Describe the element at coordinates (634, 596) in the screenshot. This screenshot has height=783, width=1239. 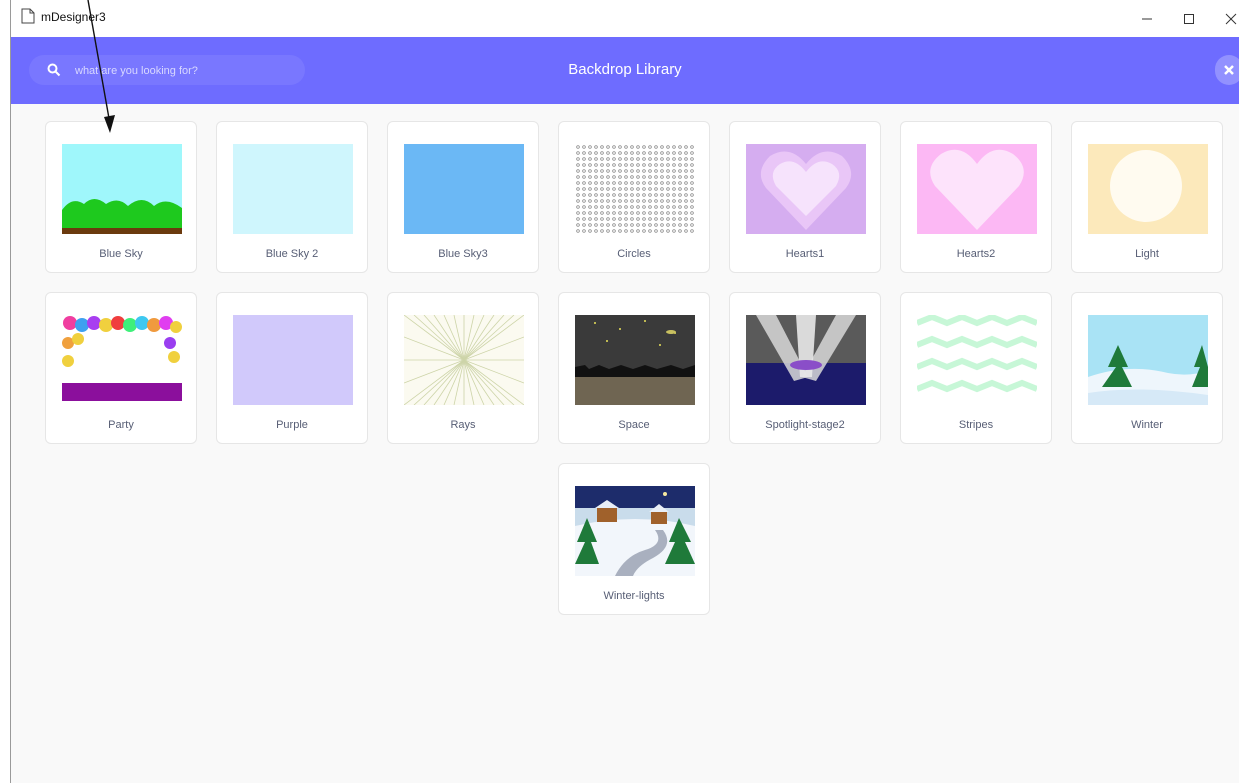
I see `tile-label: Winter-lights` at that location.